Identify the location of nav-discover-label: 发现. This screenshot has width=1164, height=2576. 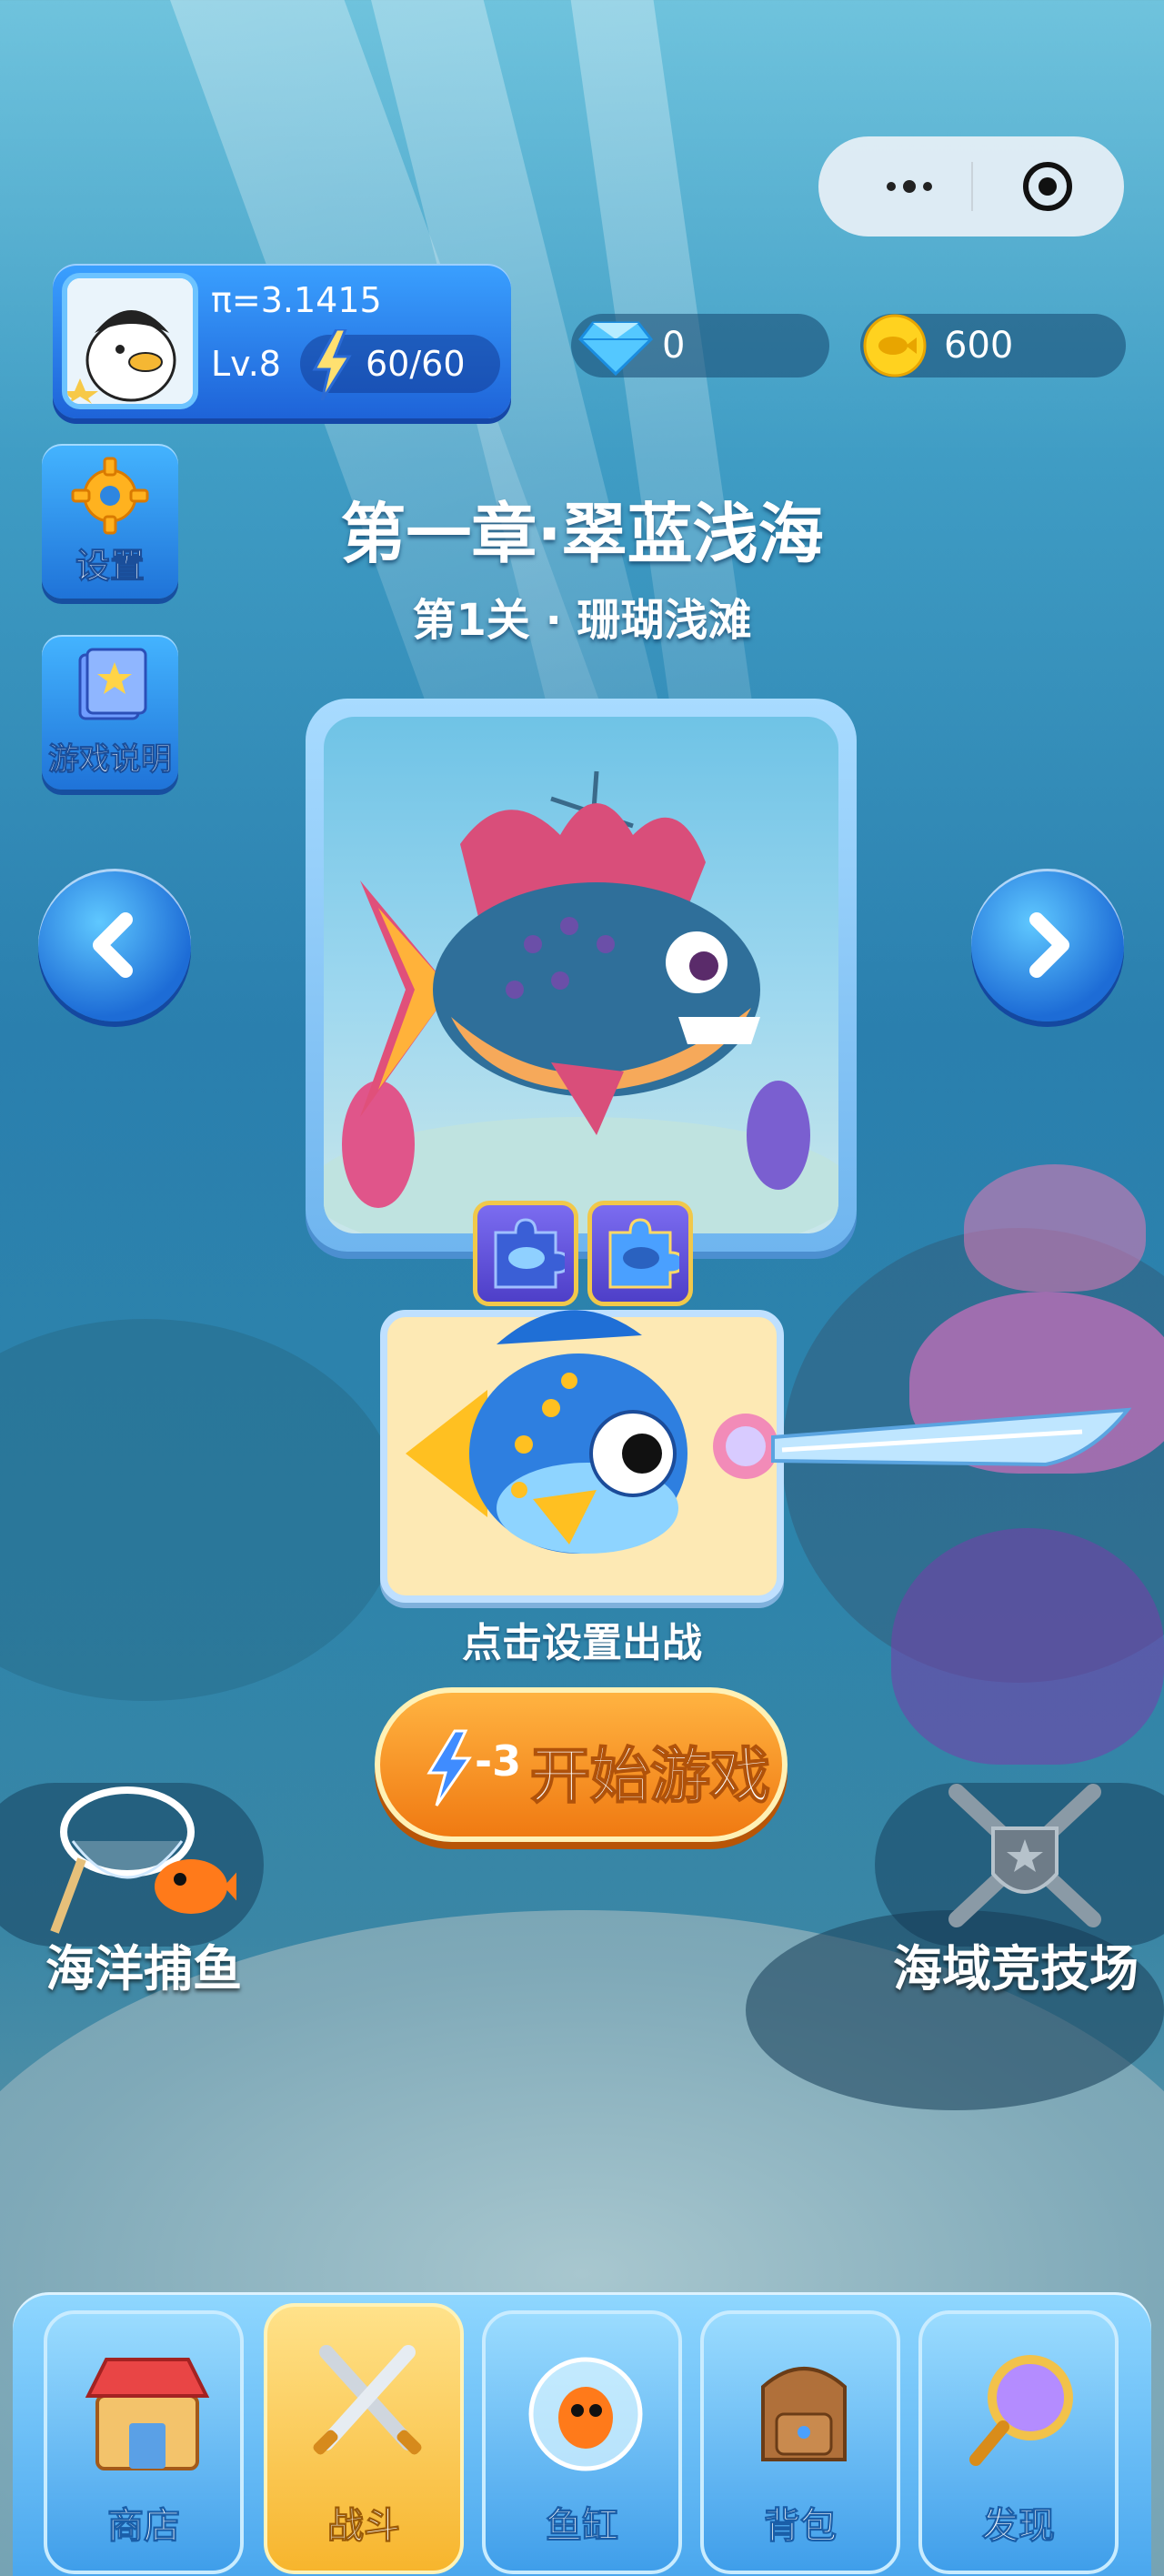
(1019, 2526).